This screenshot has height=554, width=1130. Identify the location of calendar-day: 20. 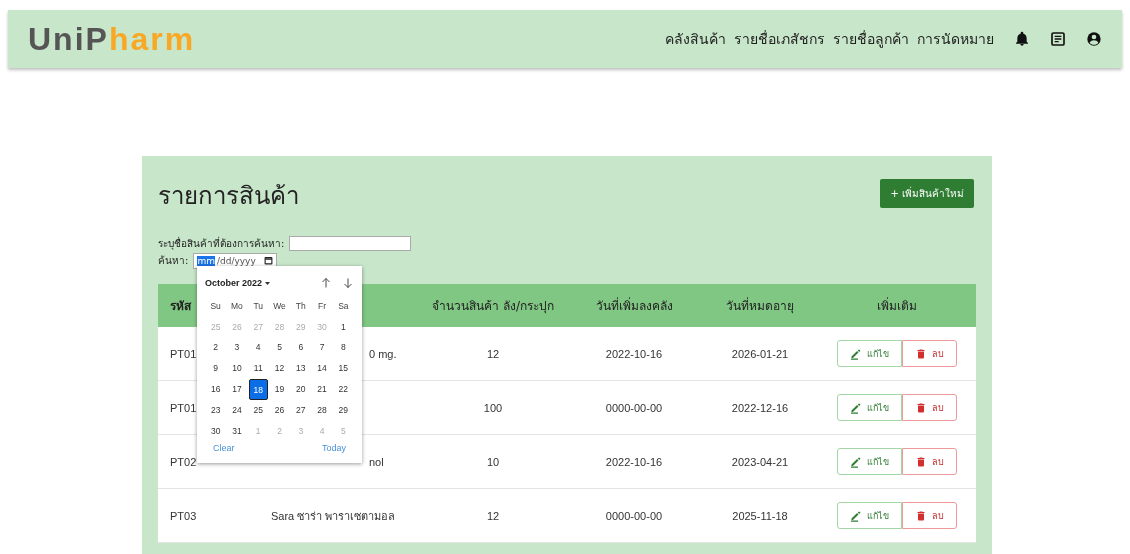
(301, 389).